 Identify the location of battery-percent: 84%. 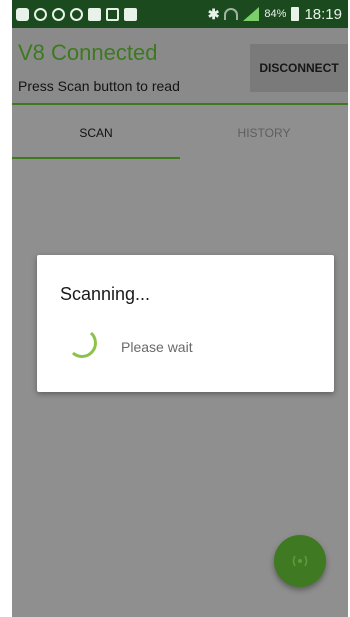
(275, 14).